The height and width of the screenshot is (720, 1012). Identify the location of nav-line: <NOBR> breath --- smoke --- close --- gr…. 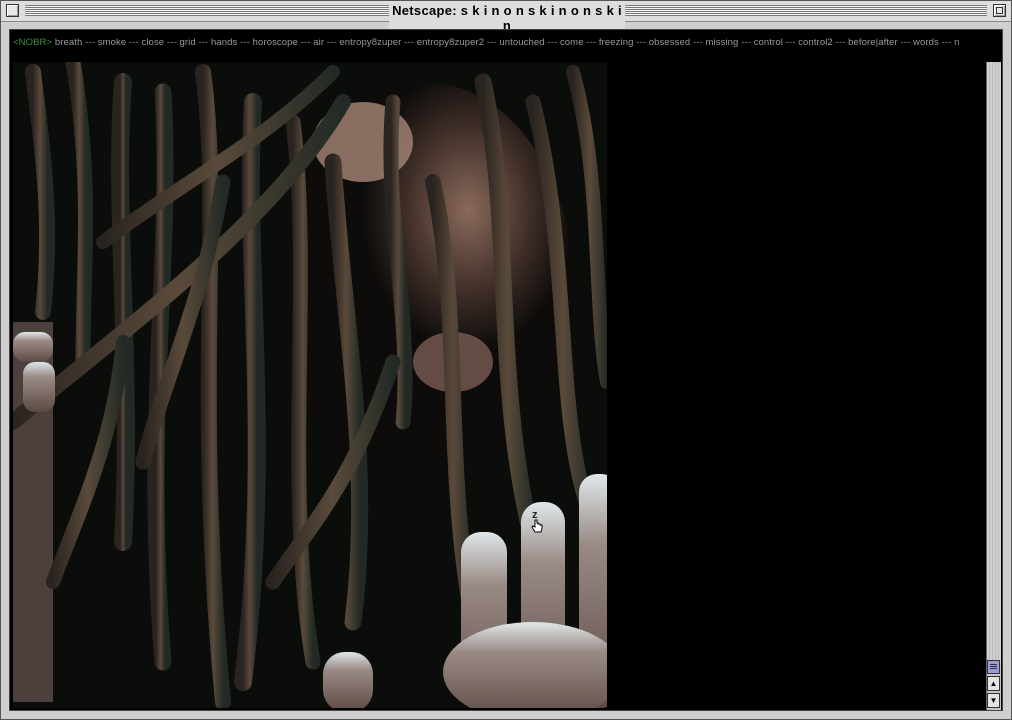
(486, 42).